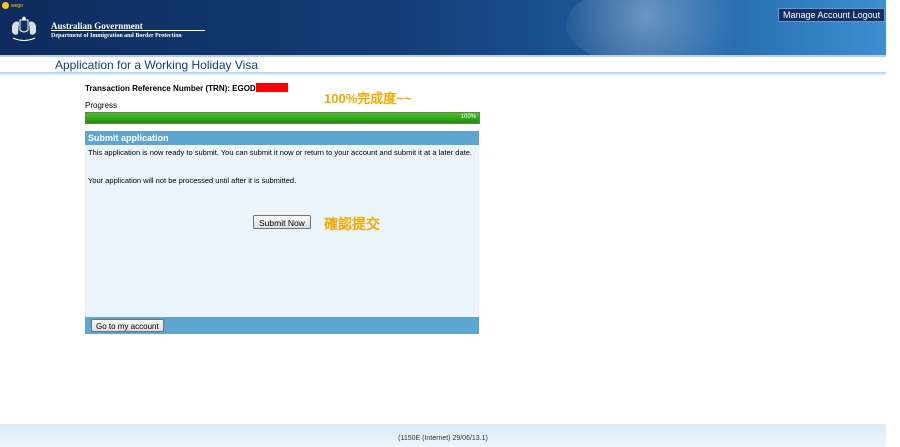 This screenshot has width=900, height=447. I want to click on version-text: (1150E (Internet) 29/06/13.1), so click(443, 438).